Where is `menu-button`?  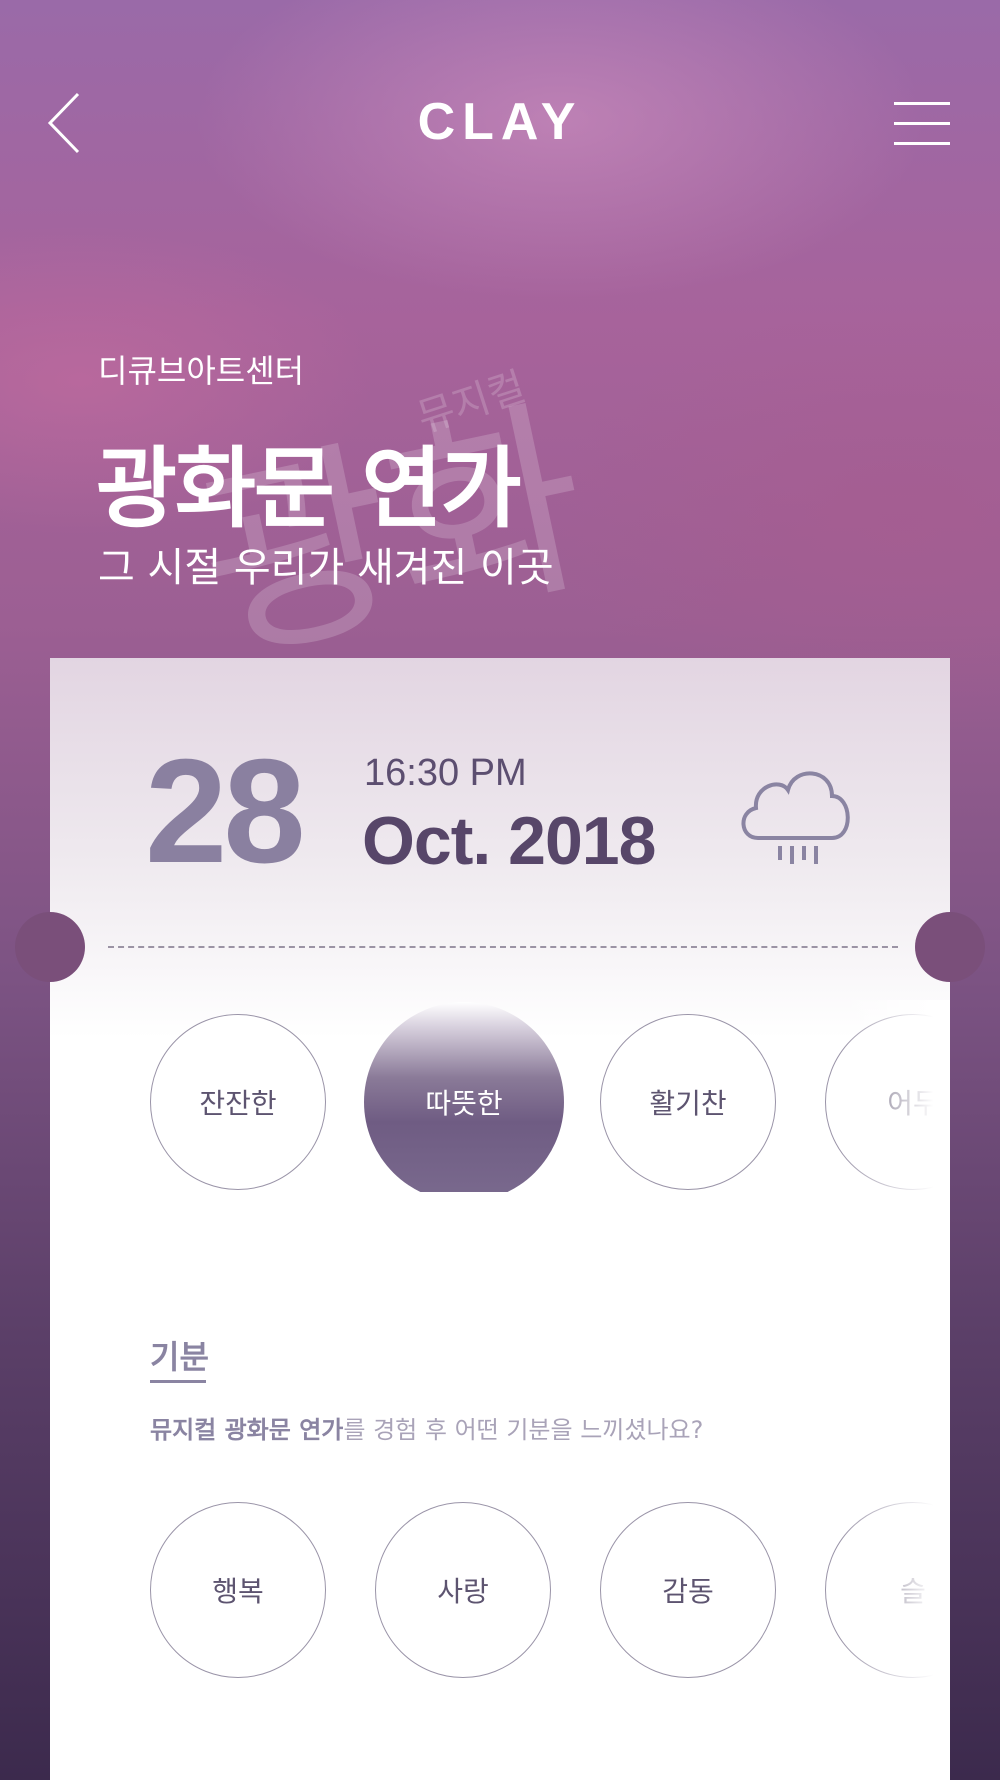
menu-button is located at coordinates (922, 124).